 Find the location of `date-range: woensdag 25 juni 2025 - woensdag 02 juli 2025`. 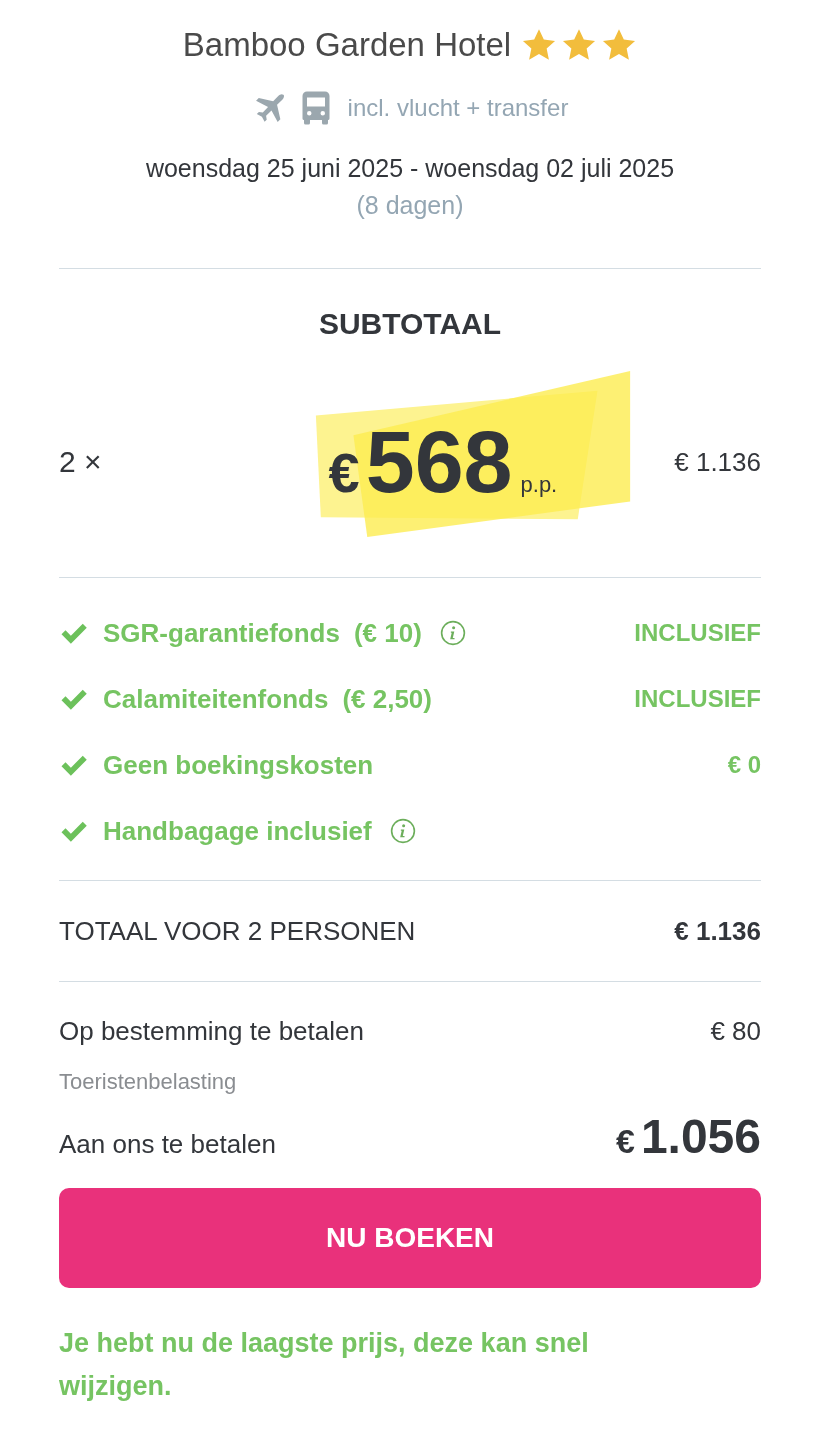

date-range: woensdag 25 juni 2025 - woensdag 02 juli 2025 is located at coordinates (410, 168).